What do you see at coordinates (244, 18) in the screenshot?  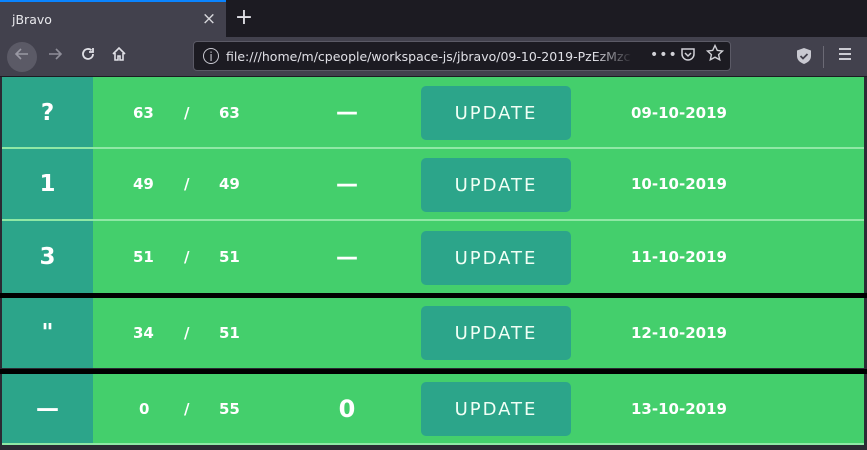 I see `new-tab-icon: +` at bounding box center [244, 18].